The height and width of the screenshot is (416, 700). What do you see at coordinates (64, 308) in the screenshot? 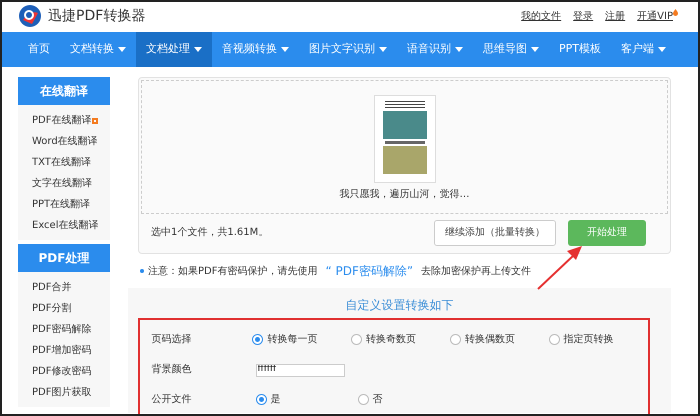
I see `sidebar-item: PDF分割` at bounding box center [64, 308].